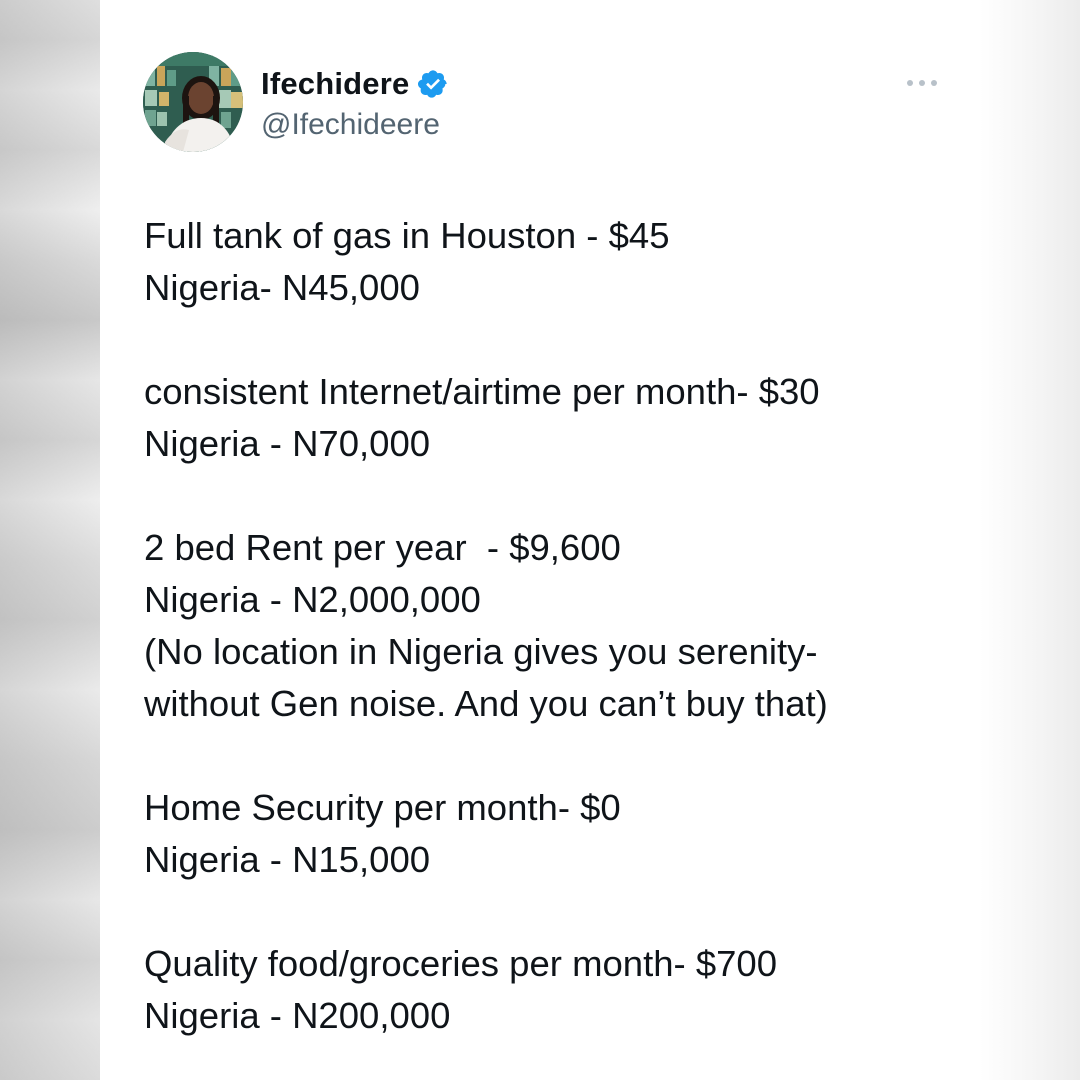 The height and width of the screenshot is (1080, 1080). What do you see at coordinates (382, 547) in the screenshot?
I see `tweet-line: 2 bed Rent per year - $9,600` at bounding box center [382, 547].